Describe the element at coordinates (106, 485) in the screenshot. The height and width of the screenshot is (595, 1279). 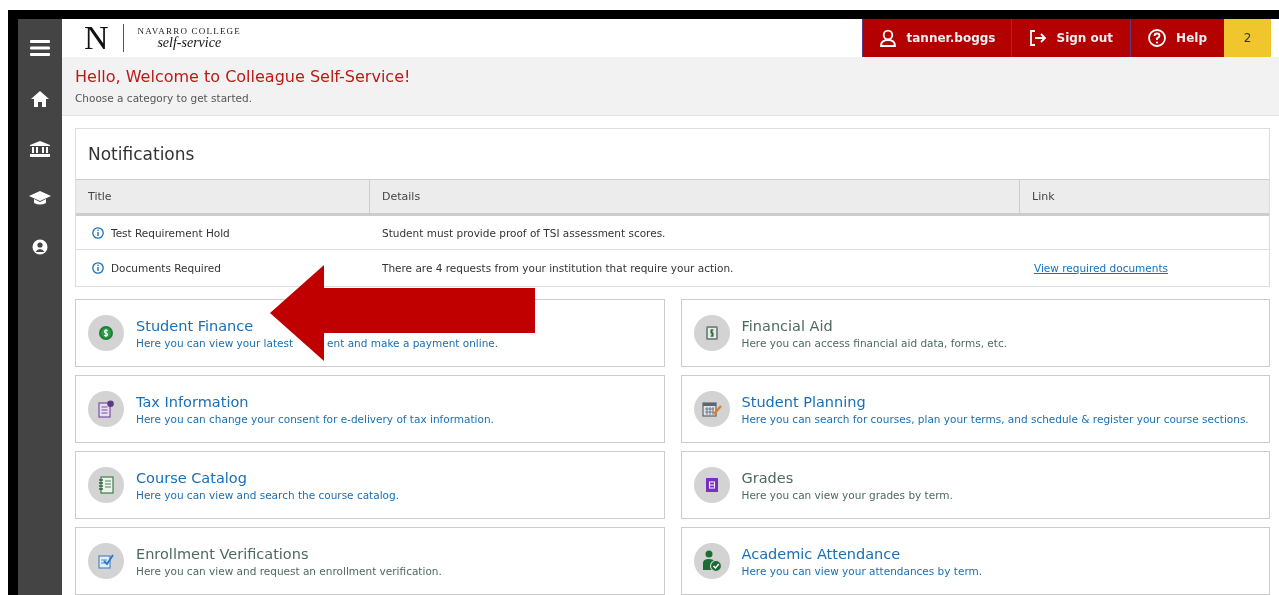
I see `notebook-icon` at that location.